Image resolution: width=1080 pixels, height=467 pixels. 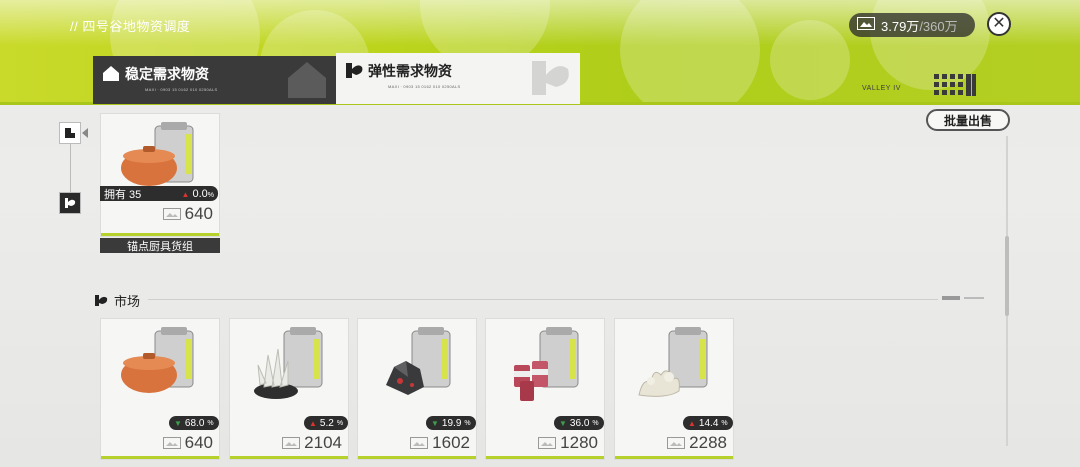 I want to click on market-card: ▼ 68.0% 640, so click(x=160, y=389).